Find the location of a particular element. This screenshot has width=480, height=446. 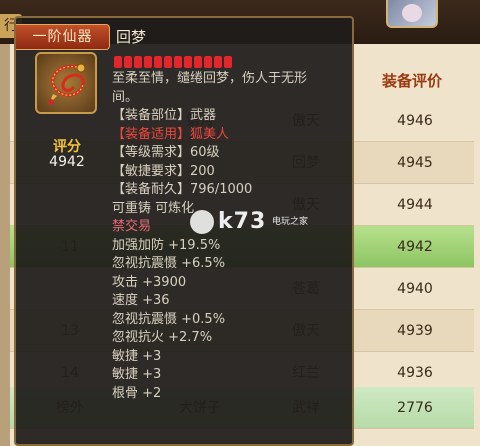

stat-line: 根骨 +2 is located at coordinates (137, 393).